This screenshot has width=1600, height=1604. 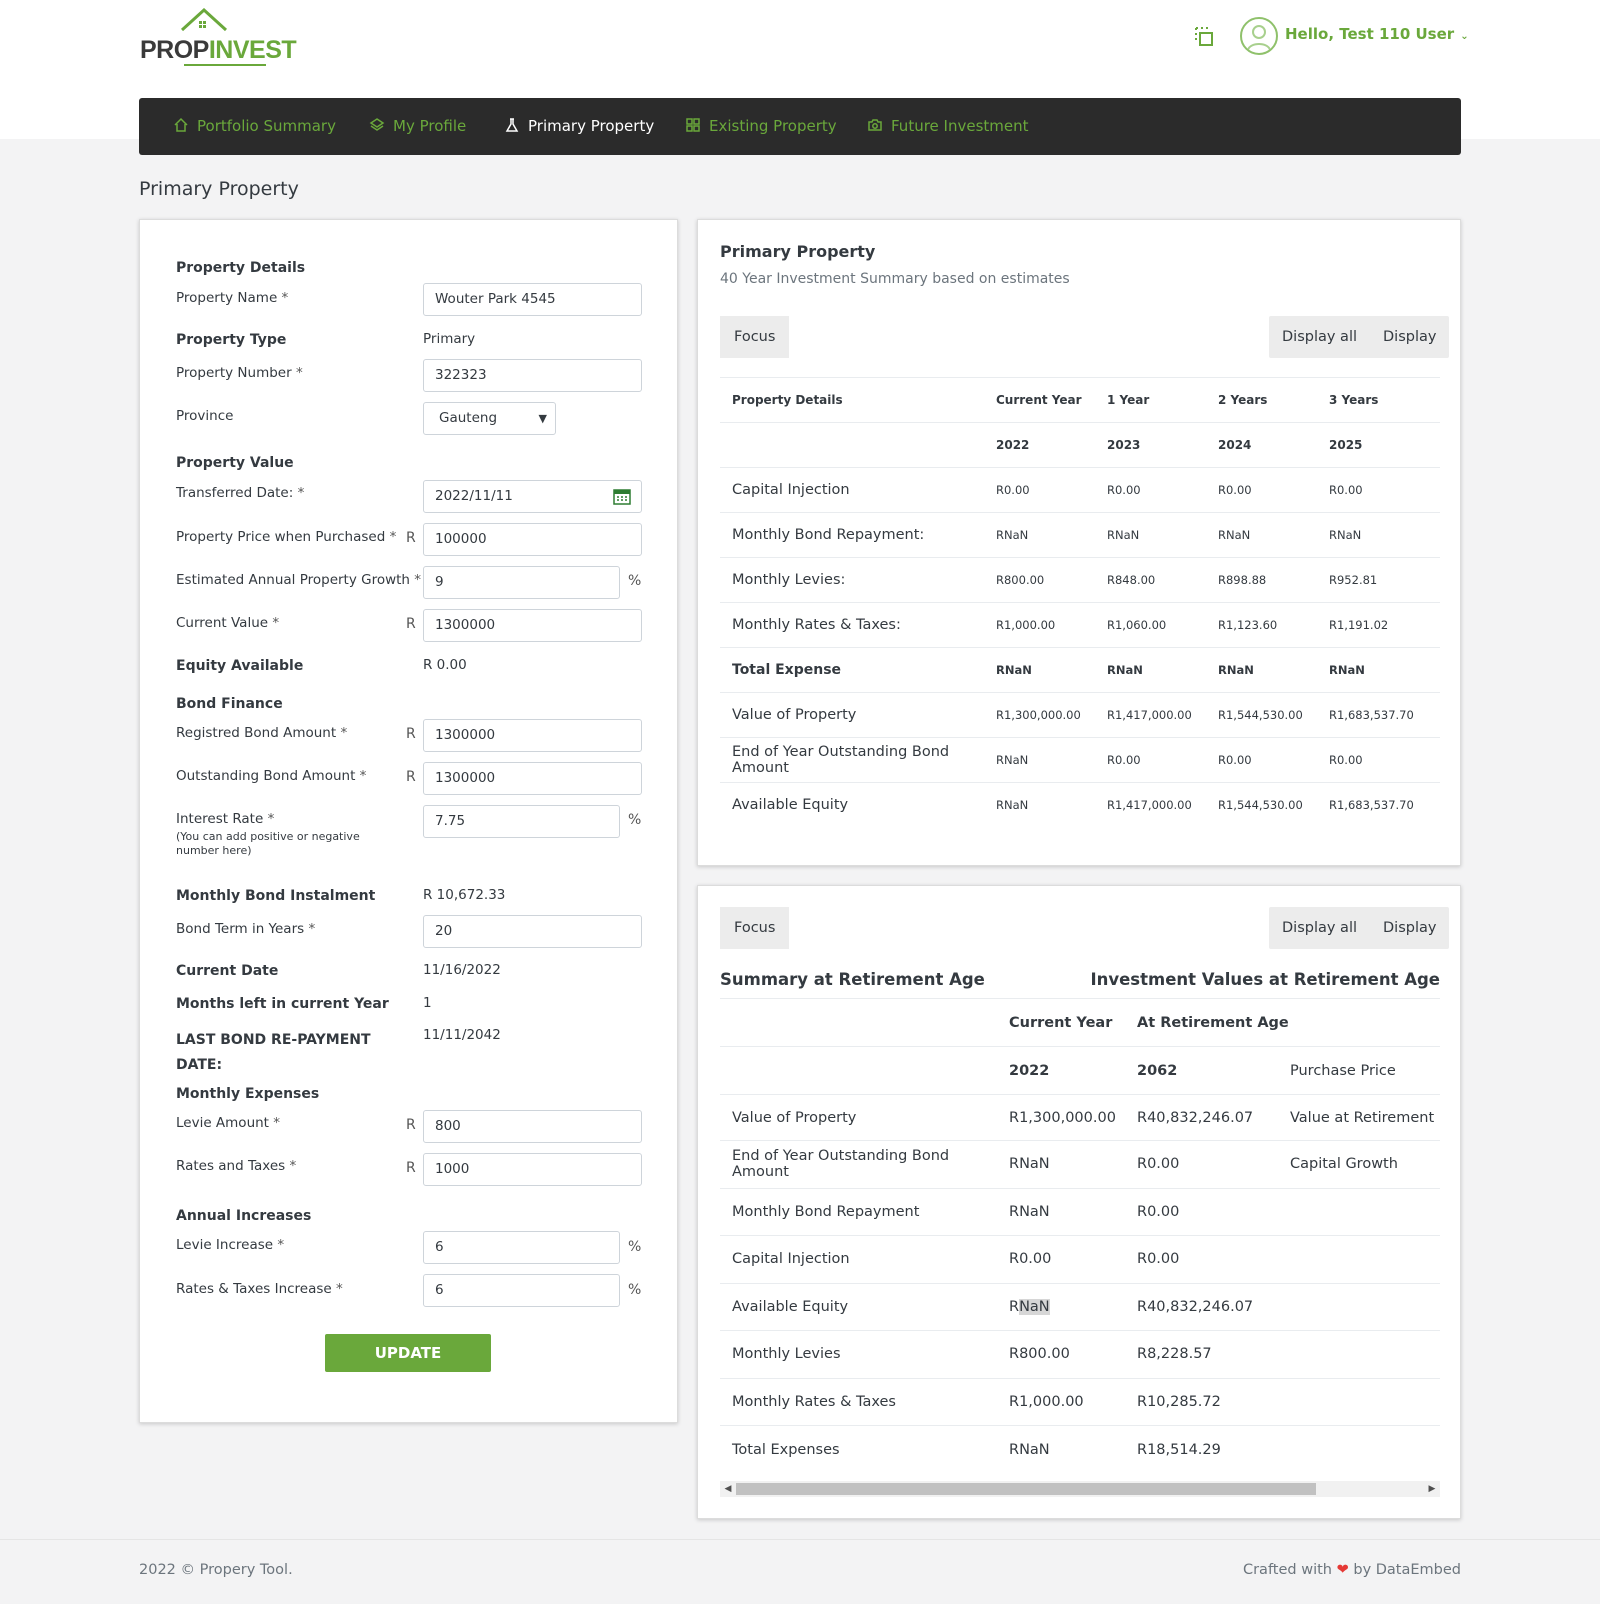 I want to click on table-header: 2022, so click(x=1013, y=445).